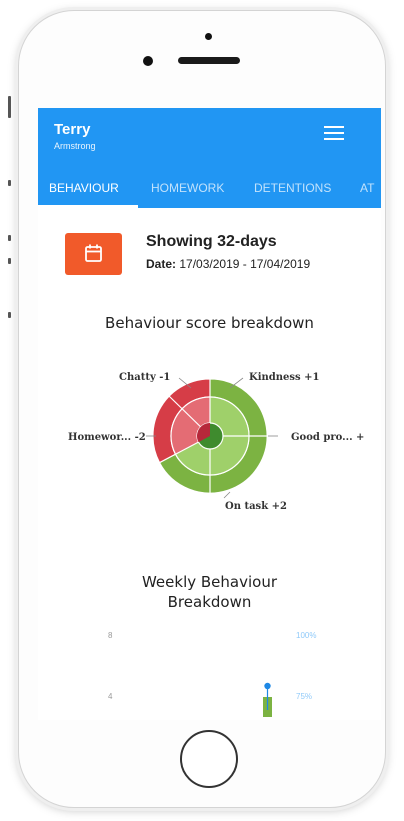 This screenshot has height=821, width=404. Describe the element at coordinates (110, 635) in the screenshot. I see `y-tick-label: 8` at that location.